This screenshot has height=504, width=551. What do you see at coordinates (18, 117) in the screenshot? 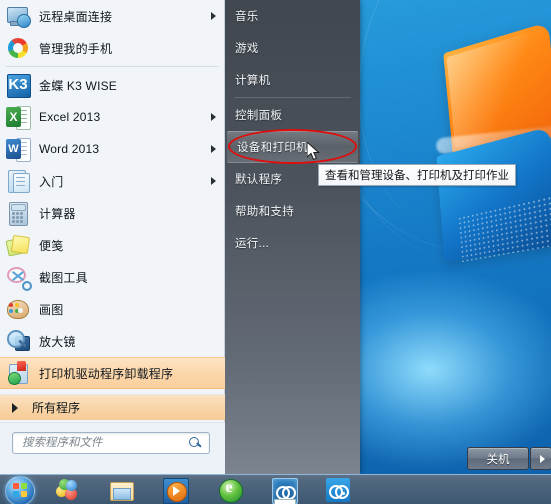
I see `excel-icon: X` at bounding box center [18, 117].